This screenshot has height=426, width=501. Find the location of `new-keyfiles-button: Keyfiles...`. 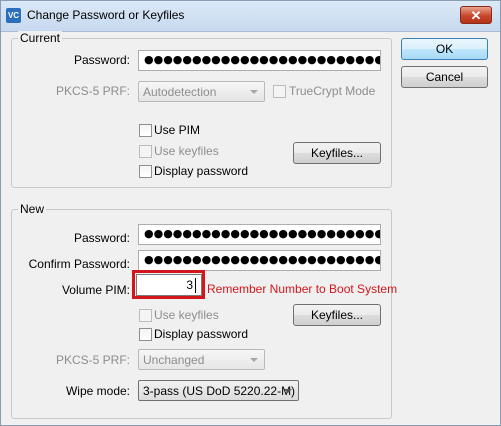

new-keyfiles-button: Keyfiles... is located at coordinates (337, 315).